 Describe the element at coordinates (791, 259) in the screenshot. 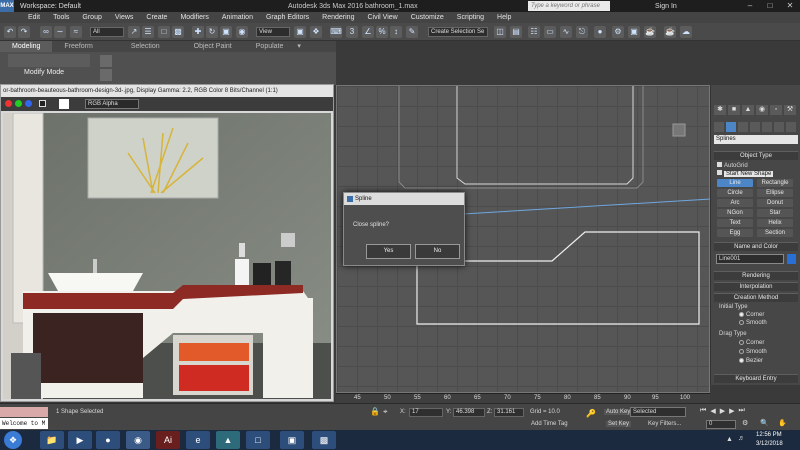

I see `object-color-swatch` at that location.